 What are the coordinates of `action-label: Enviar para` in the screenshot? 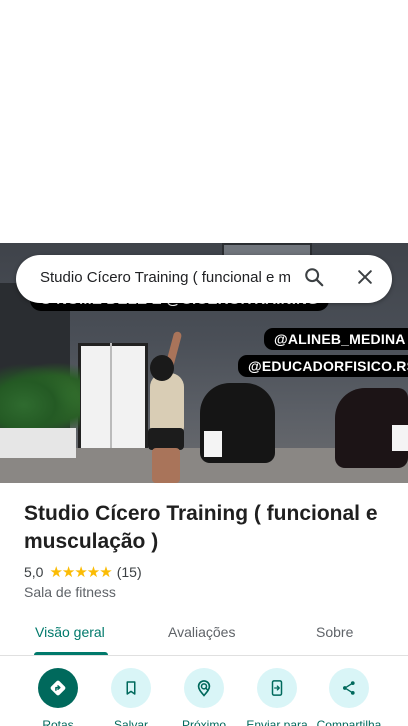 It's located at (277, 722).